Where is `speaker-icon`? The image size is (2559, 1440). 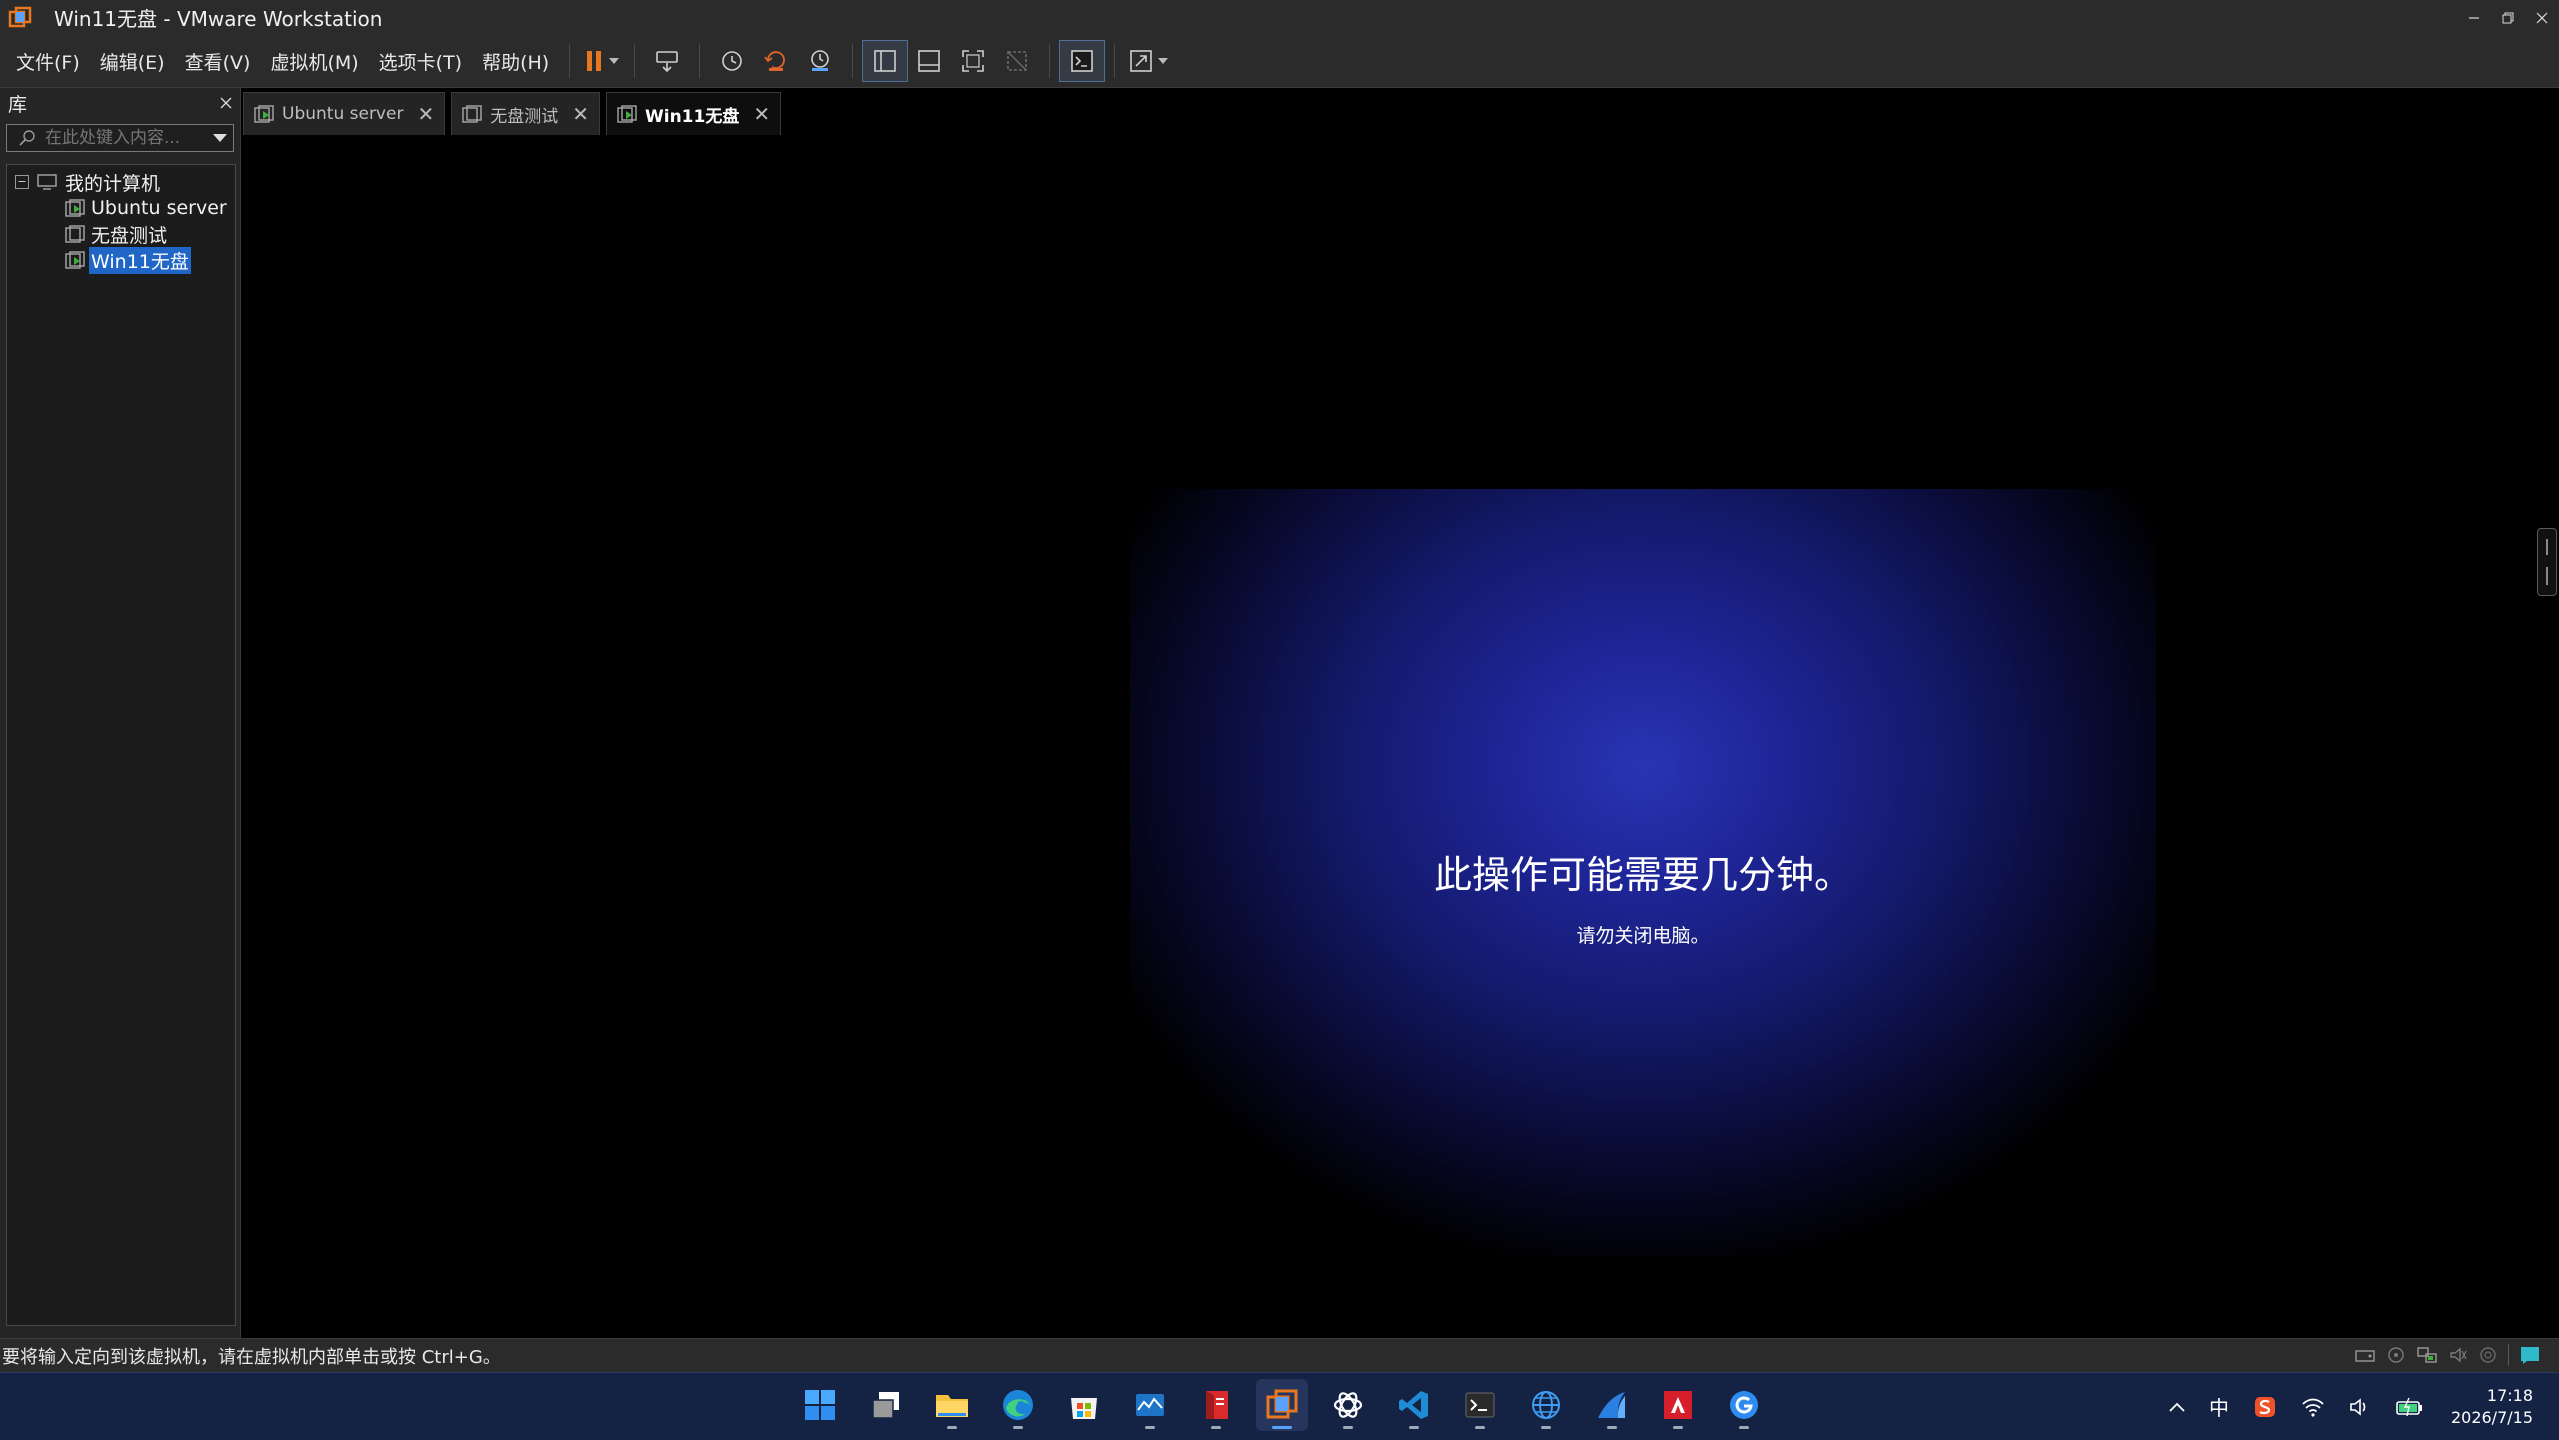
speaker-icon is located at coordinates (2358, 1406).